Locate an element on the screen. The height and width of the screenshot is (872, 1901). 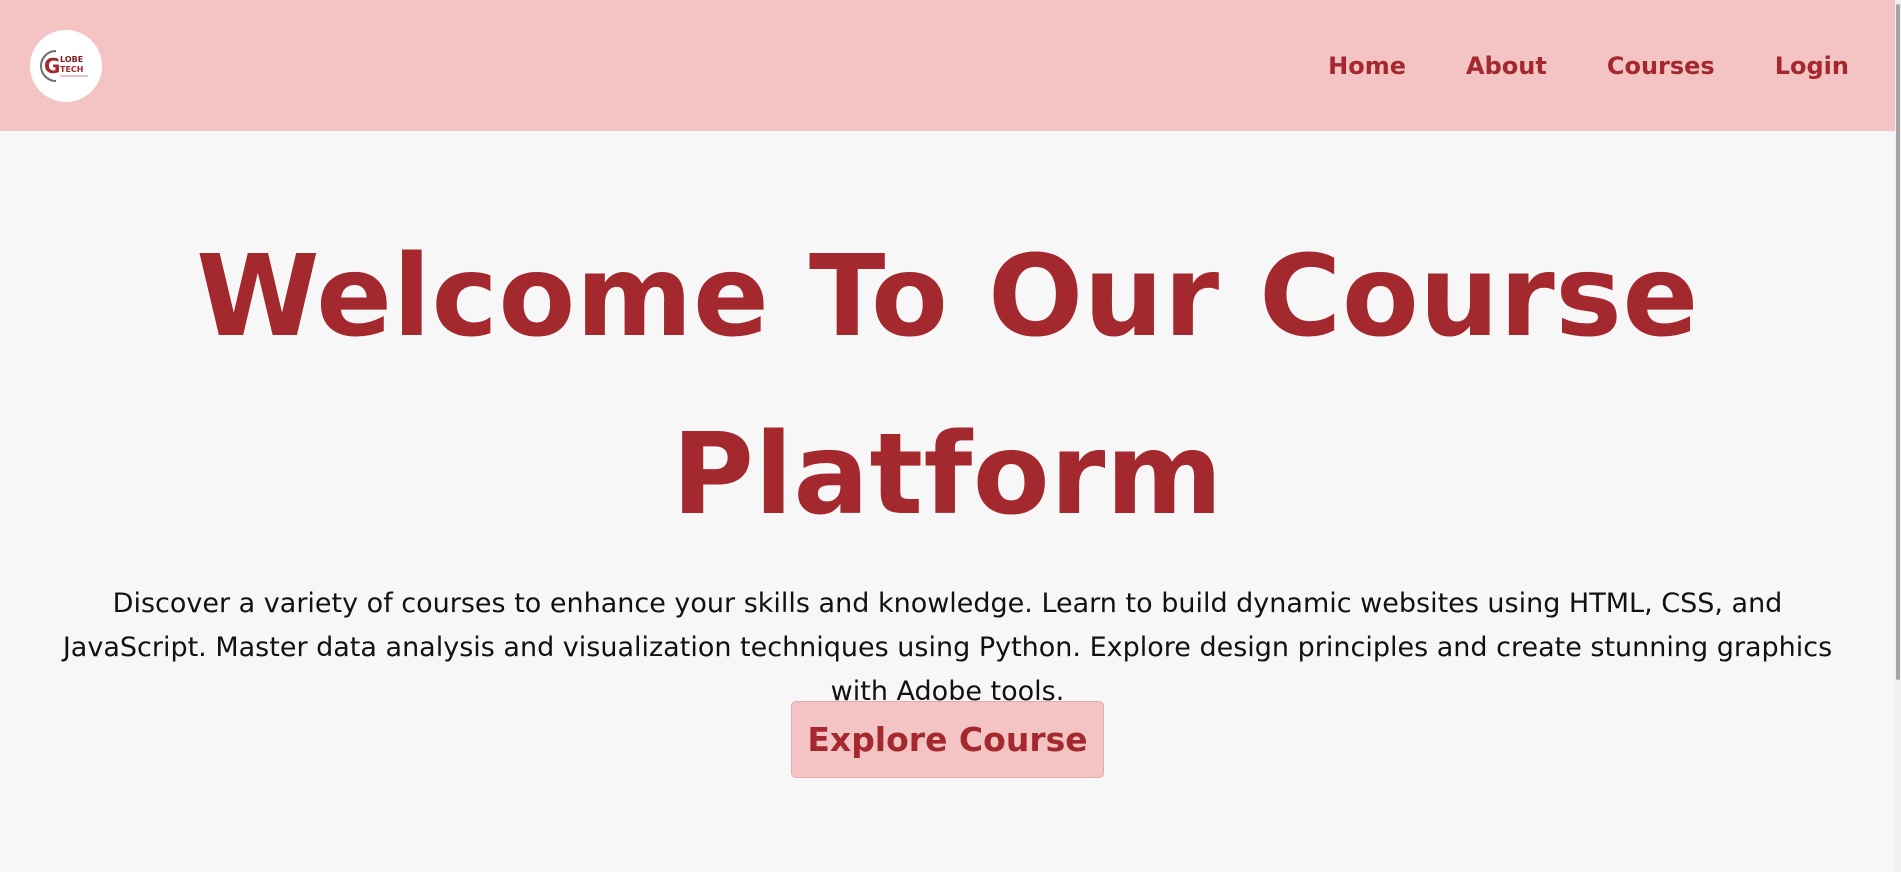
logo-letter: G is located at coordinates (52, 66).